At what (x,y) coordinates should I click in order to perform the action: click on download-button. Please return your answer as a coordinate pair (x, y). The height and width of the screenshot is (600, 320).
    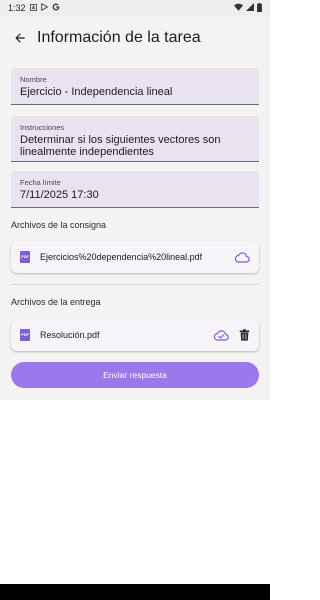
    Looking at the image, I should click on (242, 257).